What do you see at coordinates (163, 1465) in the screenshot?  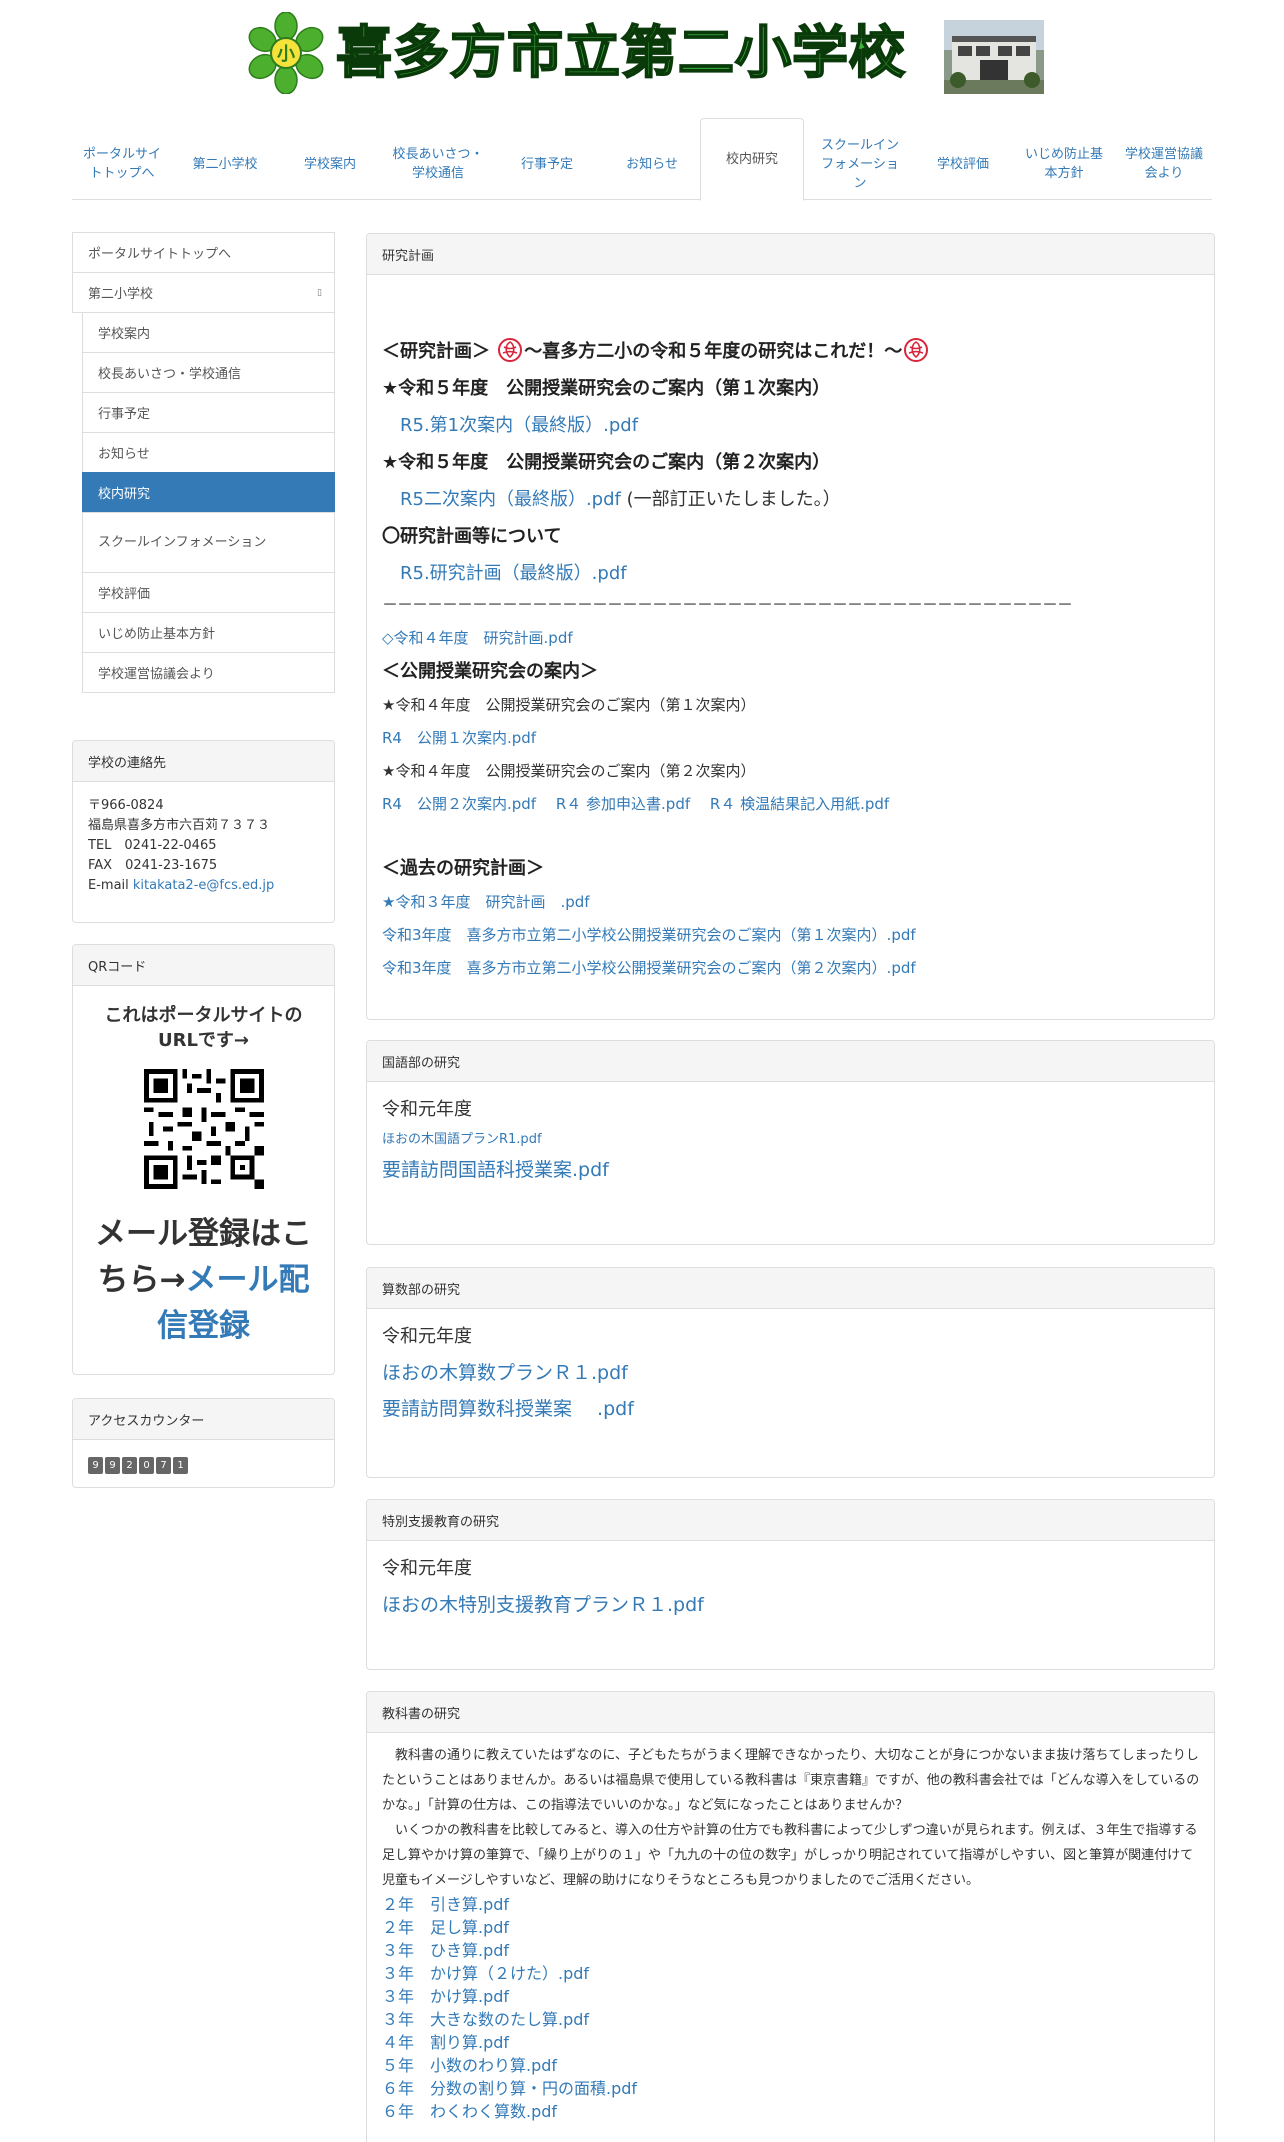 I see `counter-digit: 7` at bounding box center [163, 1465].